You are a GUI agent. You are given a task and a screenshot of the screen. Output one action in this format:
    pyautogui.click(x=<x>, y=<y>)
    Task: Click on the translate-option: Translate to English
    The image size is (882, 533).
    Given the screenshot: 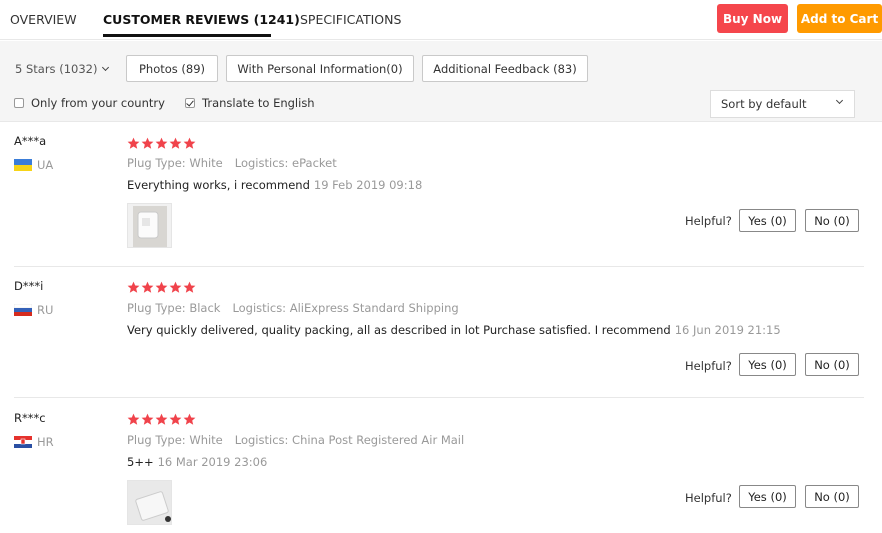 What is the action you would take?
    pyautogui.click(x=250, y=103)
    